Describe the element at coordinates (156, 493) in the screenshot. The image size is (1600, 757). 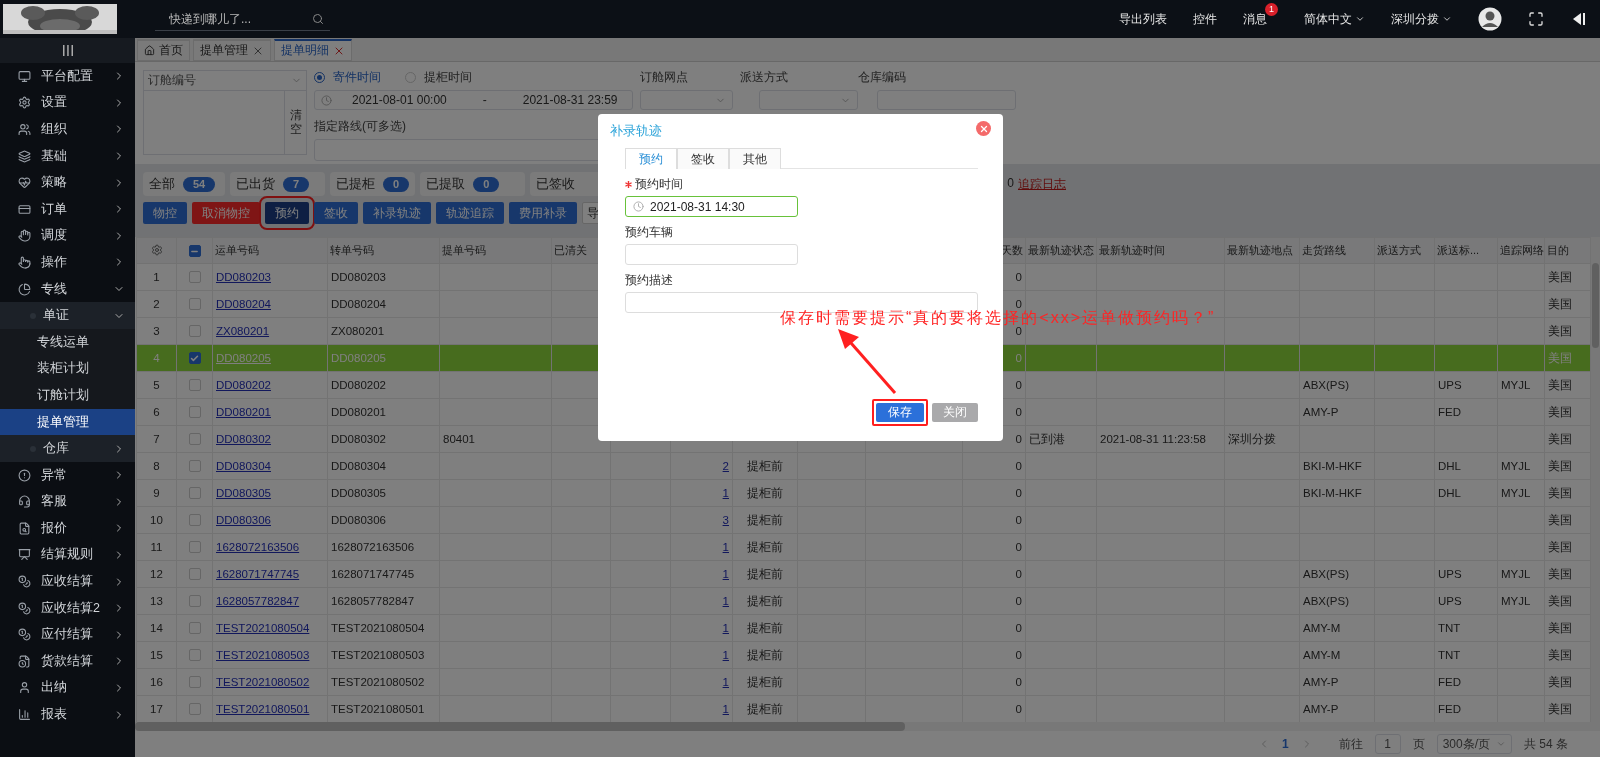
I see `table-cell: 9` at that location.